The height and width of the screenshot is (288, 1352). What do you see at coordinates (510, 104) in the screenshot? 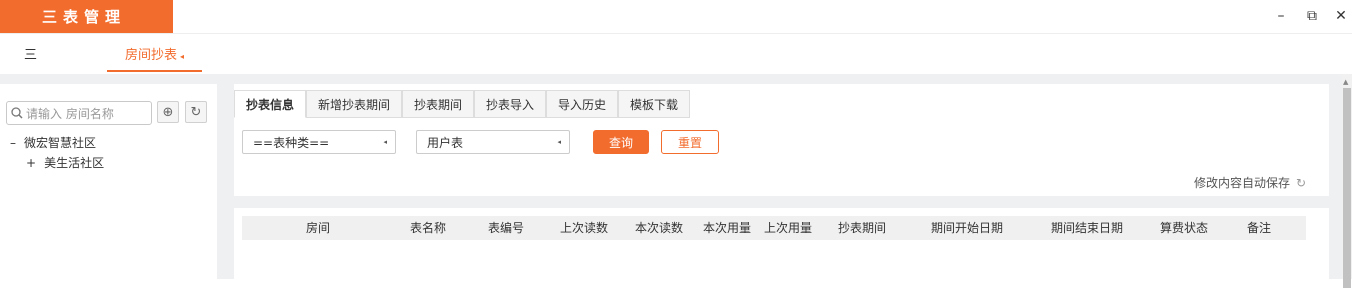
I see `tab-reading-import: 抄表导入` at bounding box center [510, 104].